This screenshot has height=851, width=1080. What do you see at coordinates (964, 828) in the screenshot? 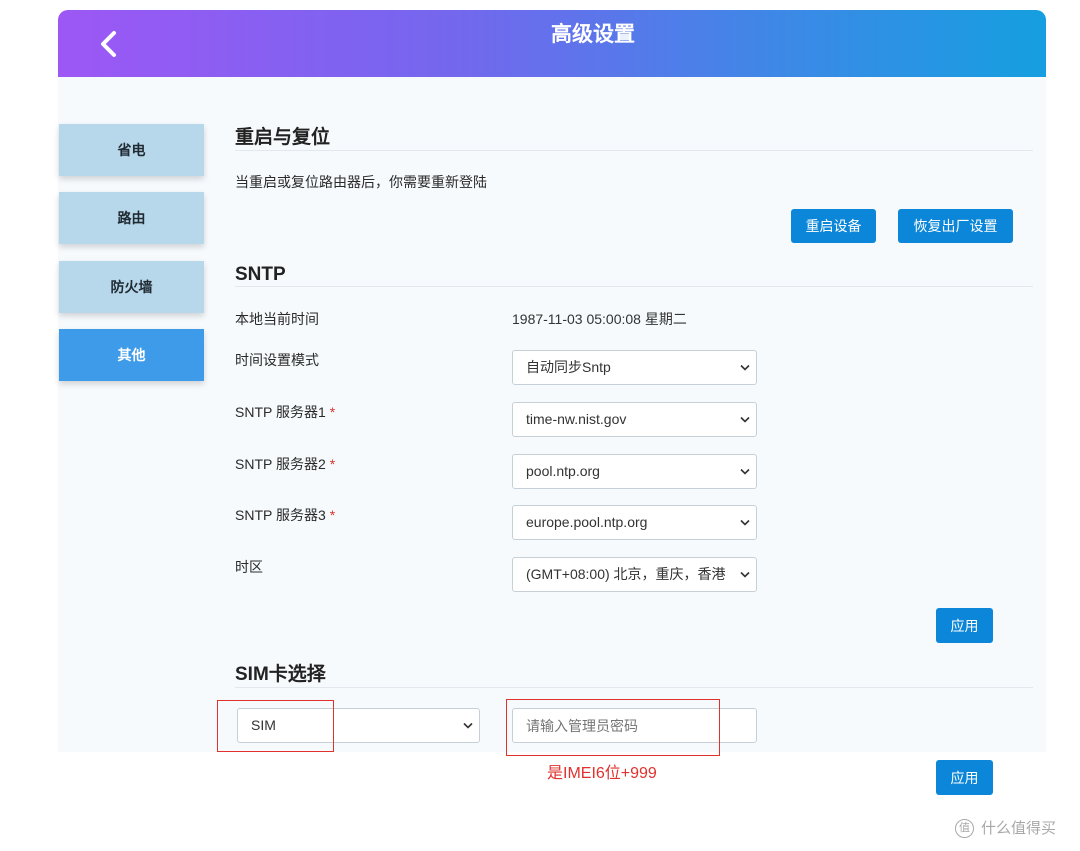
I see `watermark-logo: 值` at bounding box center [964, 828].